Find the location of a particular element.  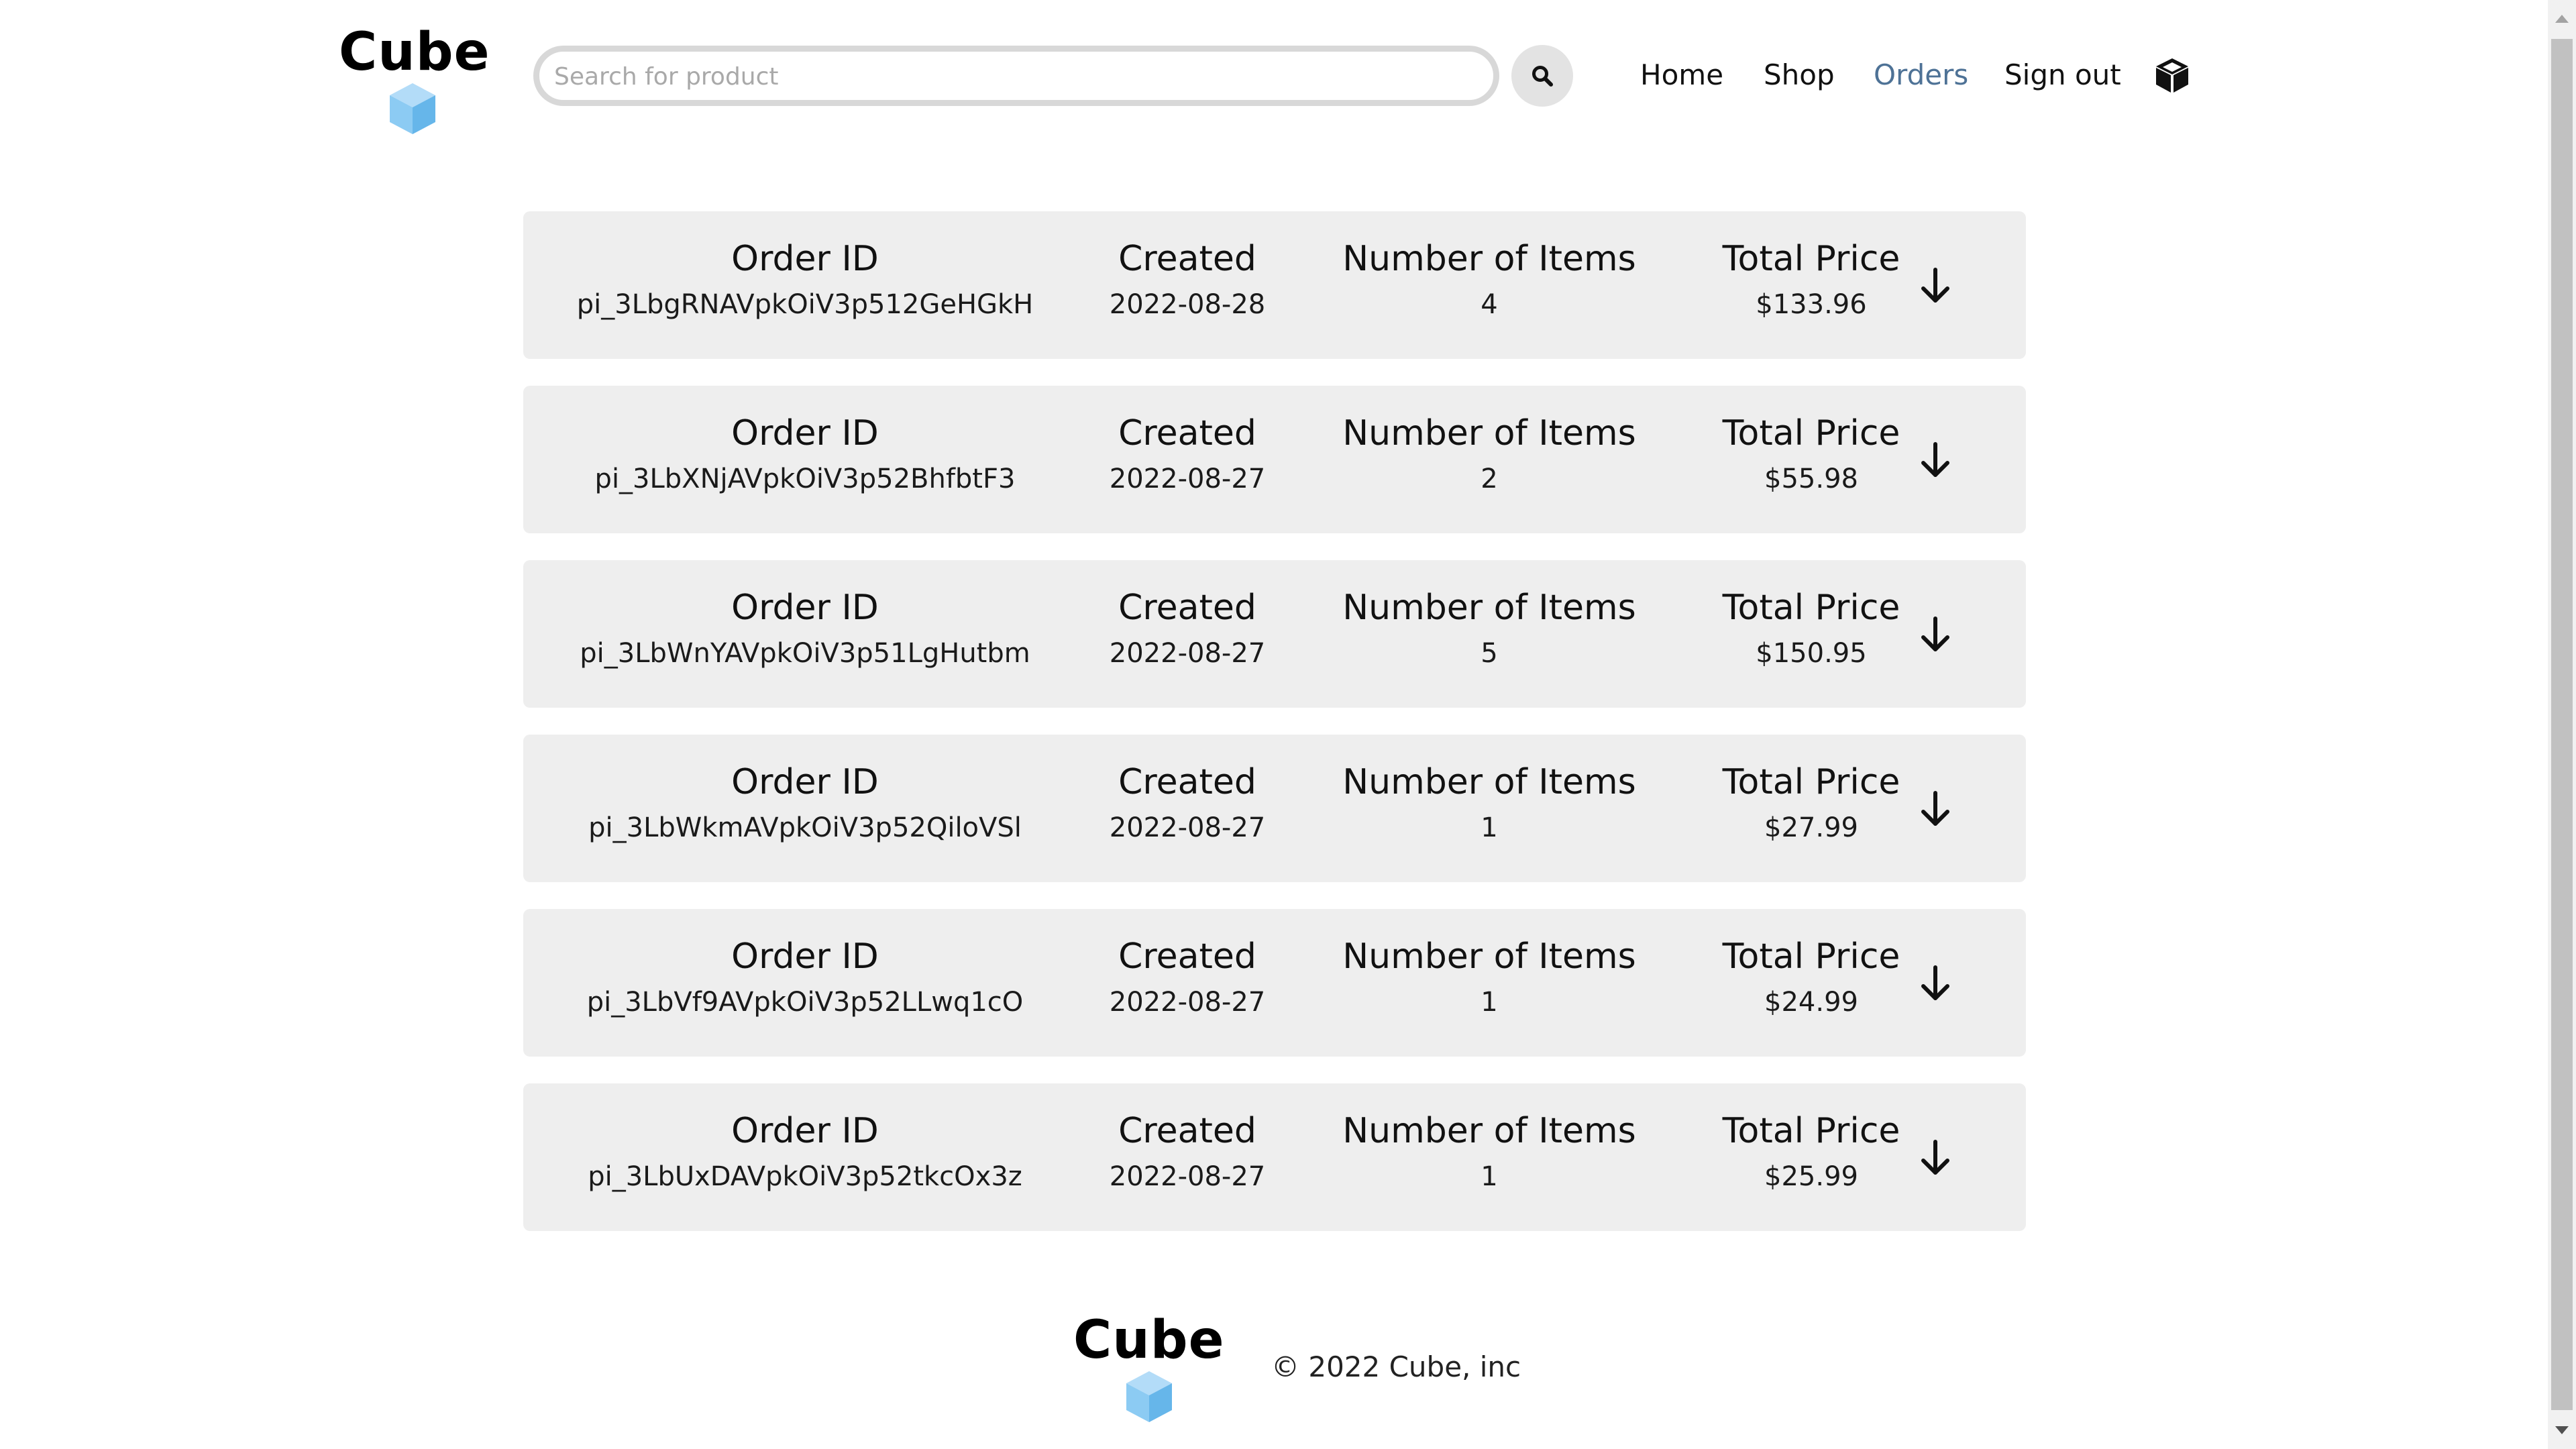

order-id-column: Order ID pi_3LbVf9AVpkOiV3p52LLwq1cO is located at coordinates (805, 977).